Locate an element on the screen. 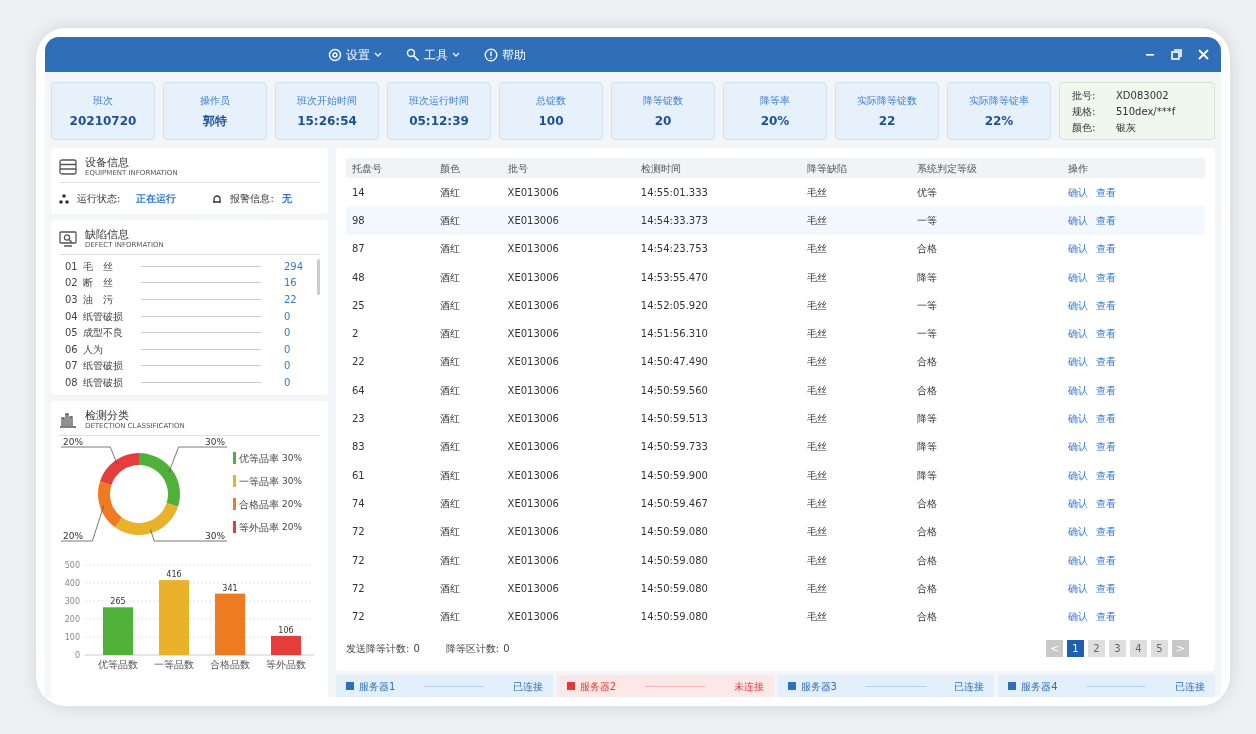 Image resolution: width=1256 pixels, height=734 pixels. table-cell-text: 合格 is located at coordinates (926, 617).